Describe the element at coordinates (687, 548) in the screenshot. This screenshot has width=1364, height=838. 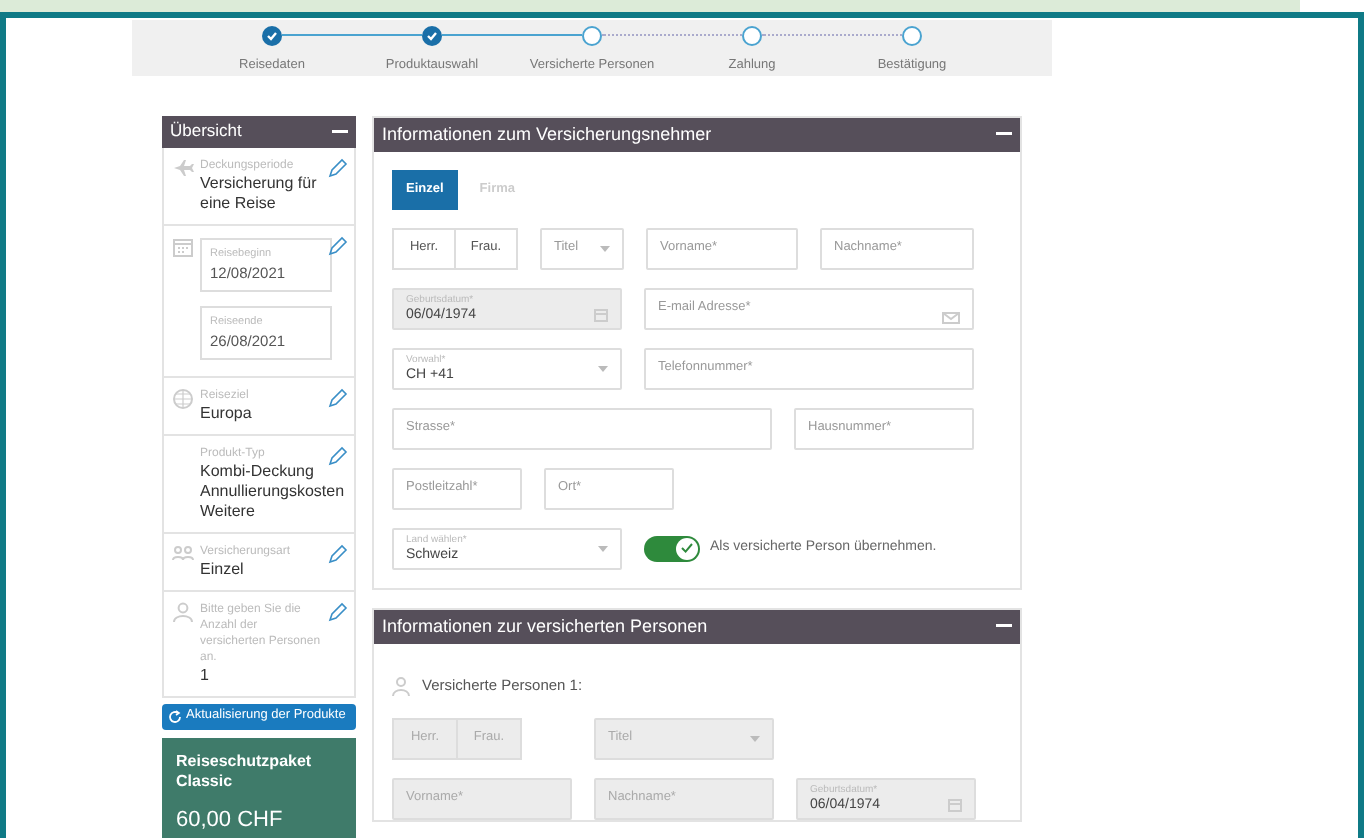
I see `check-icon` at that location.